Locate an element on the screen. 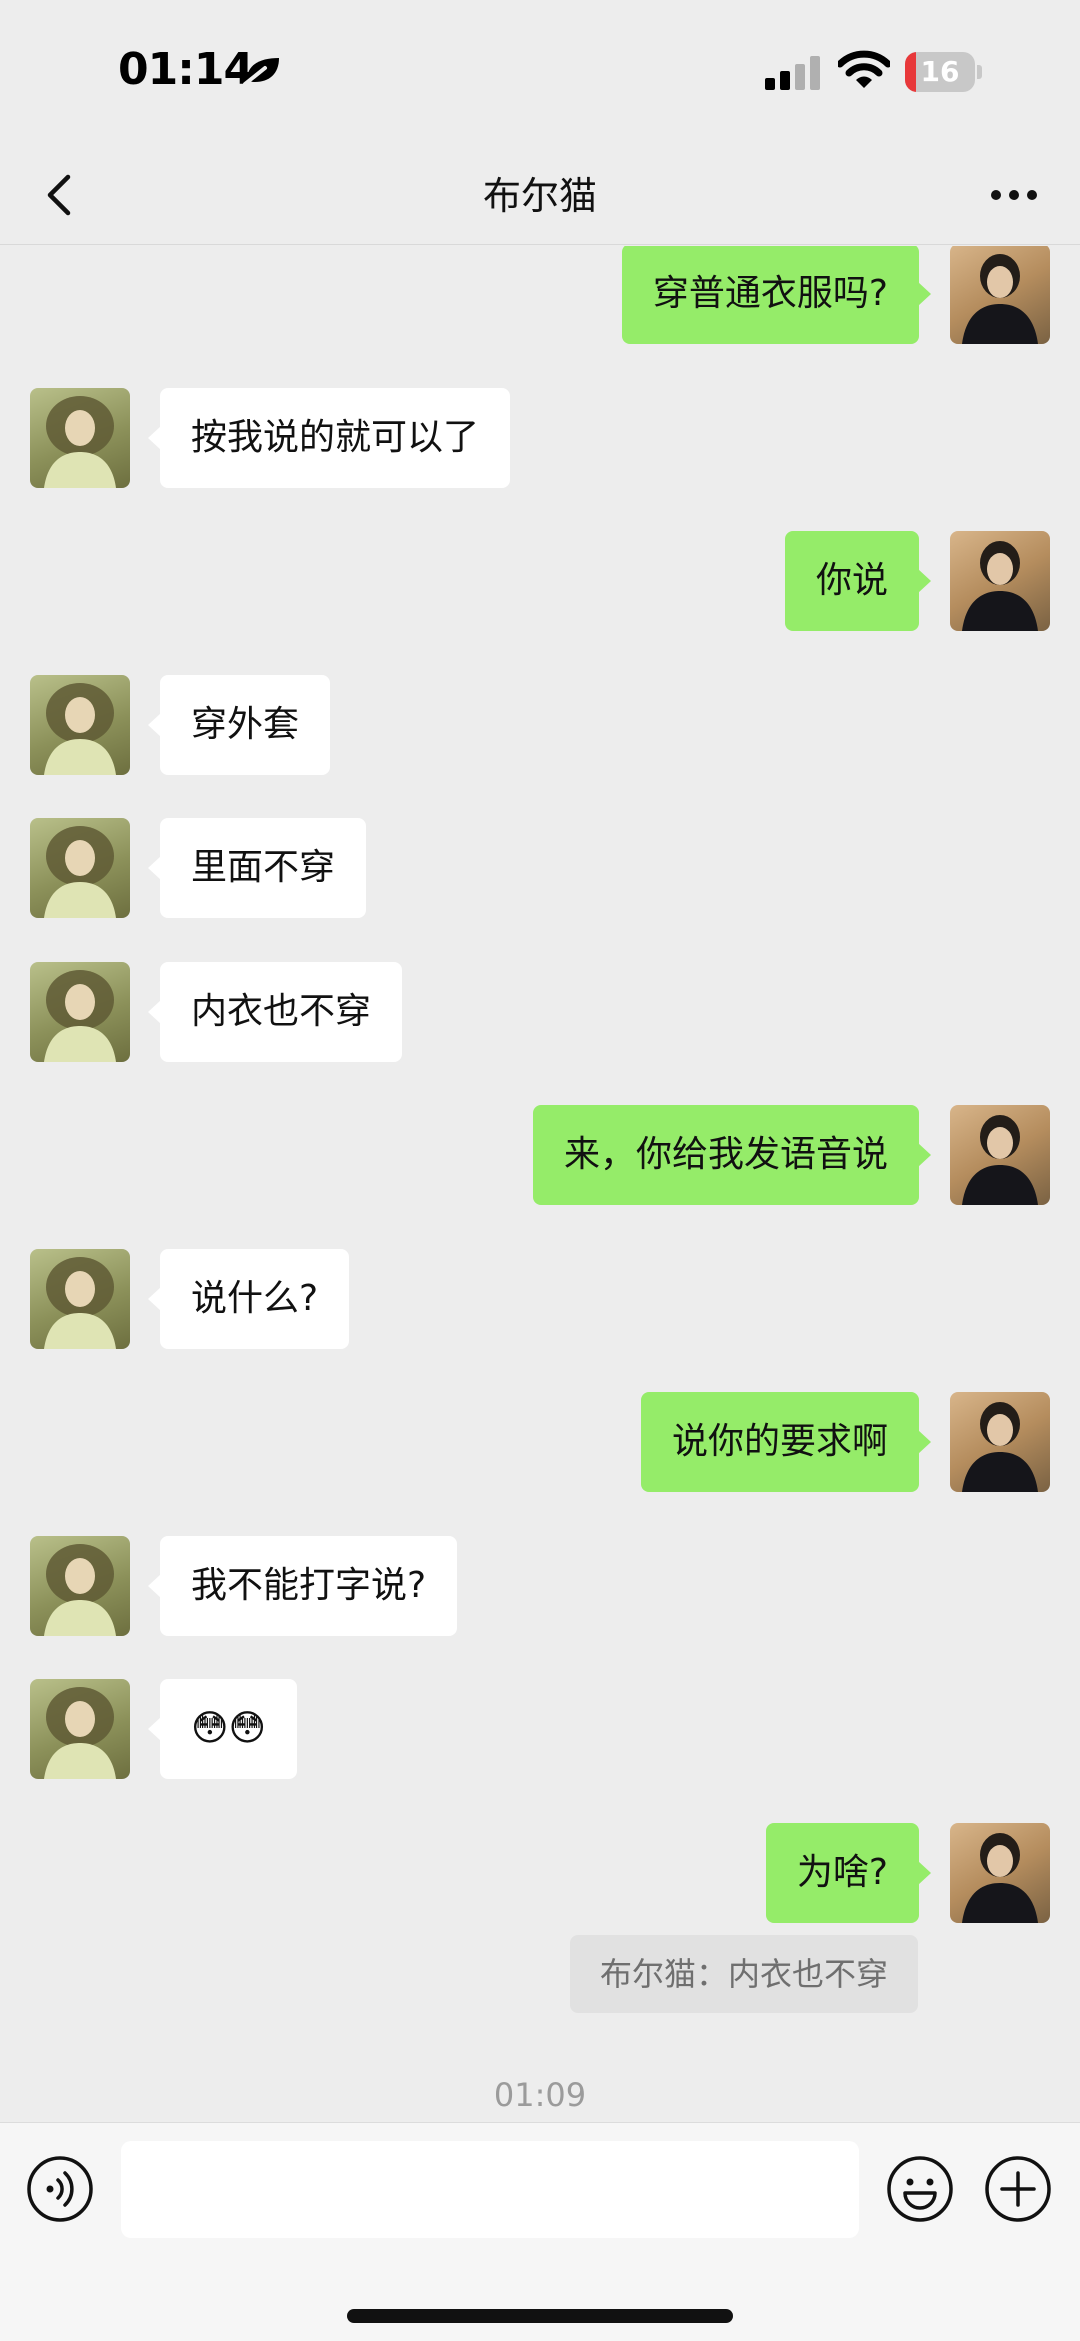  nav-bar: 布尔猫 is located at coordinates (540, 195).